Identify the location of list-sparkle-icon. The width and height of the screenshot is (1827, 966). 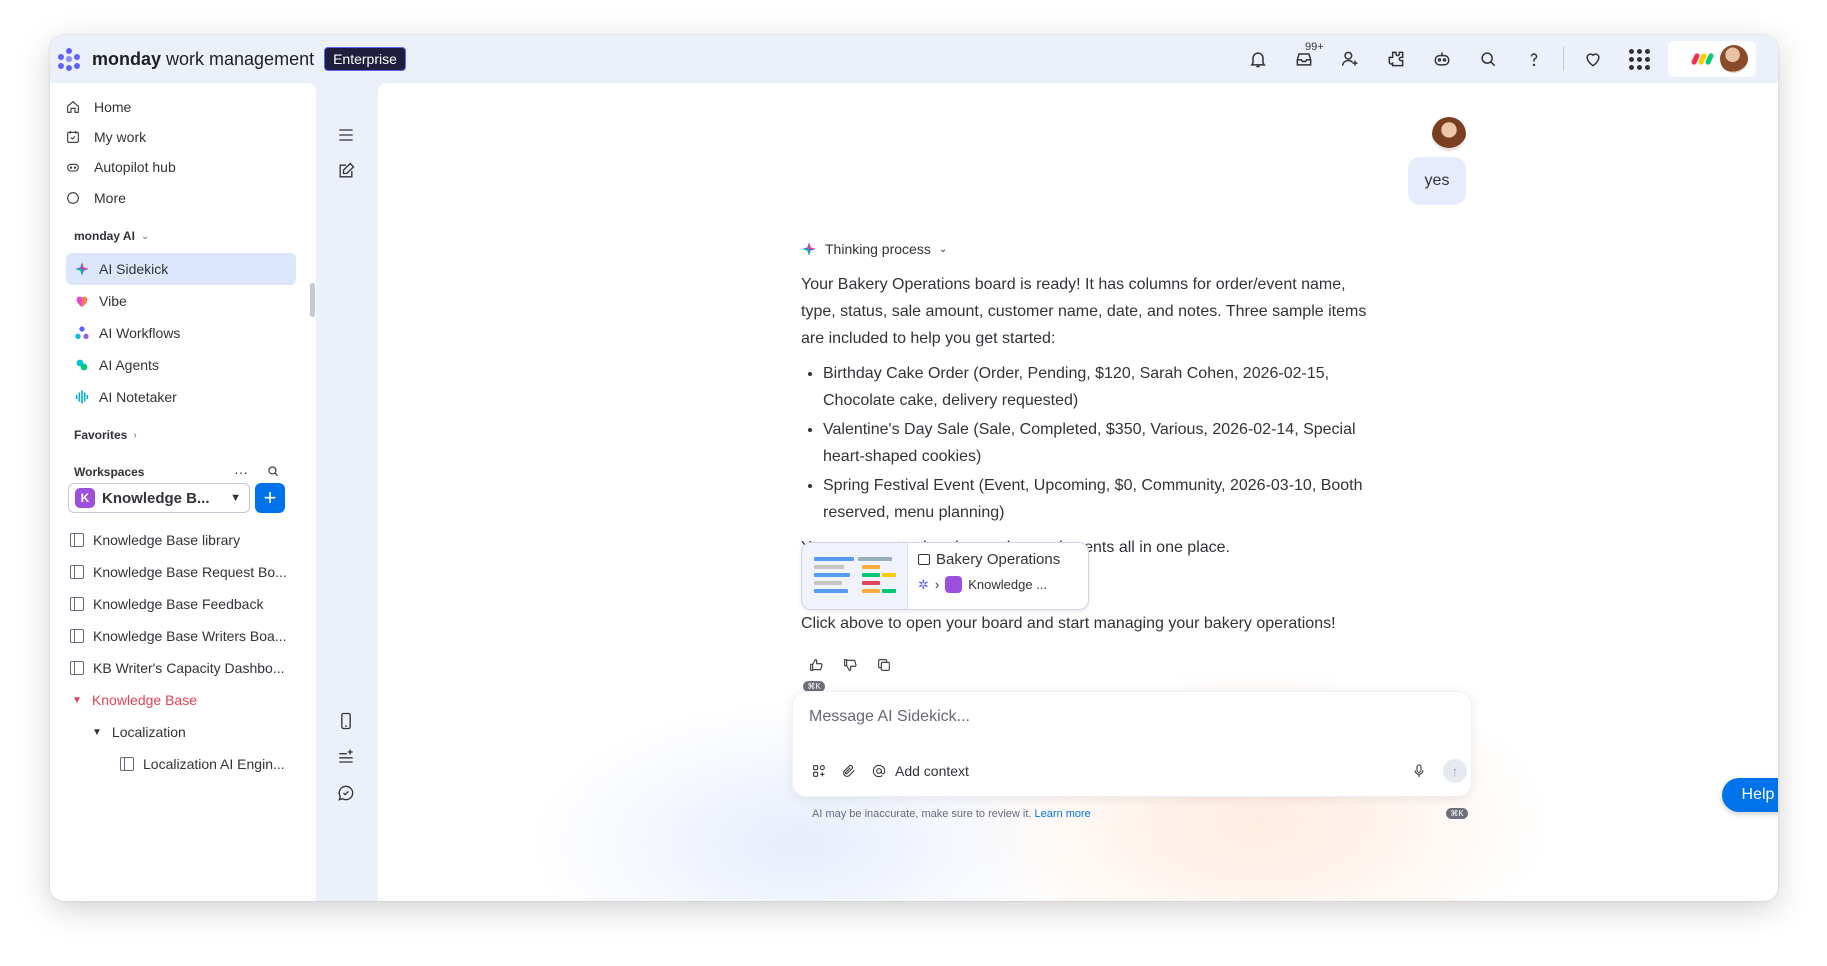
(346, 756).